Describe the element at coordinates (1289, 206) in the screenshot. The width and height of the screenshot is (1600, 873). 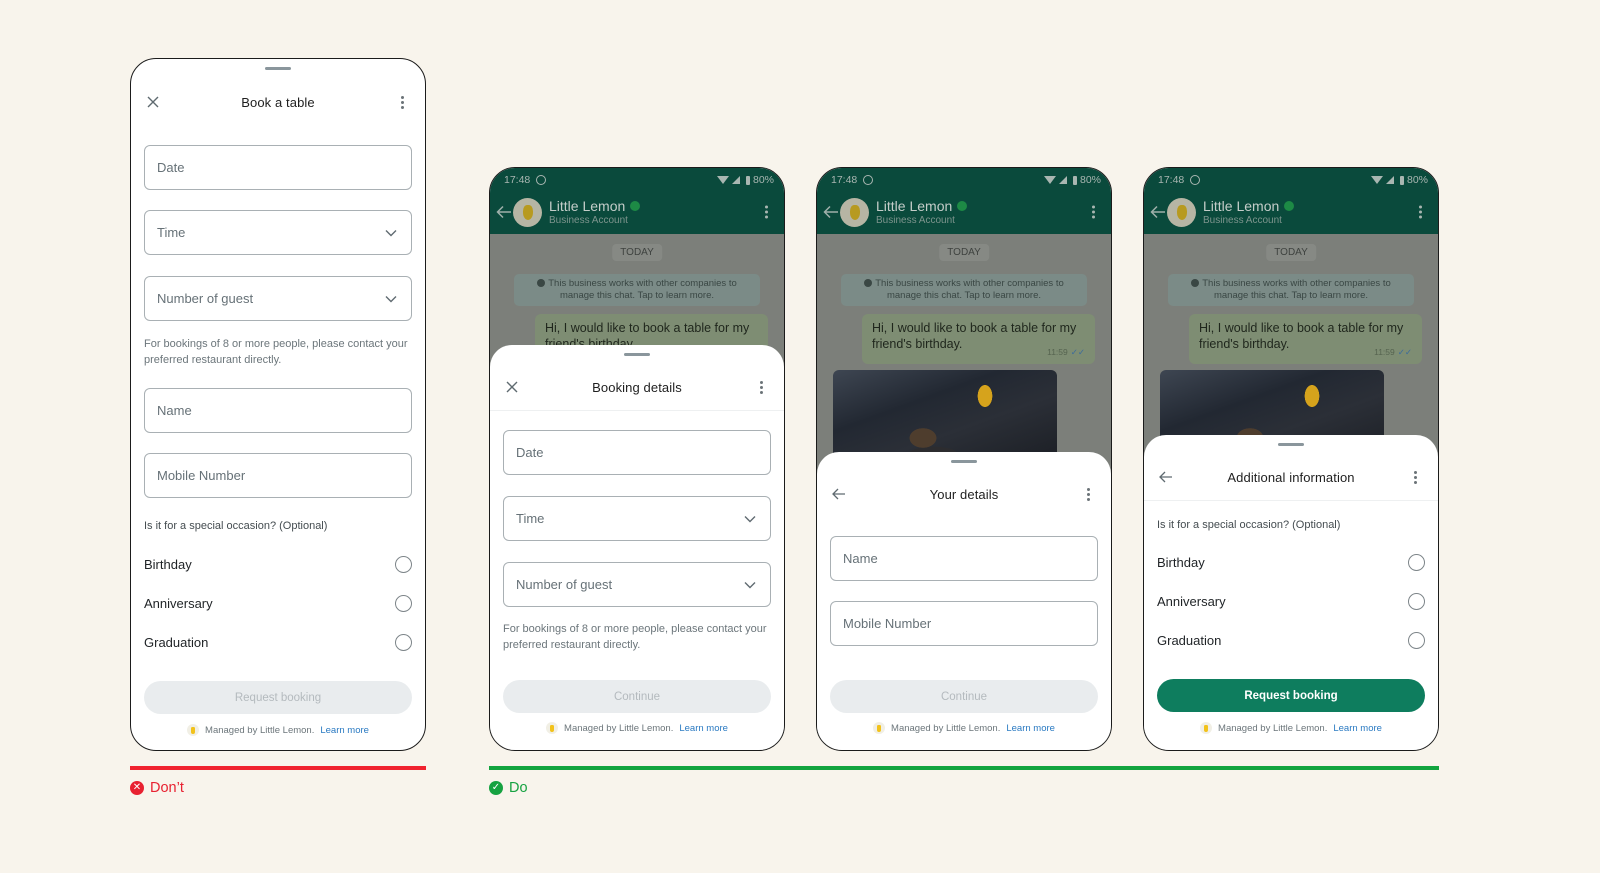
I see `verified-badge-icon` at that location.